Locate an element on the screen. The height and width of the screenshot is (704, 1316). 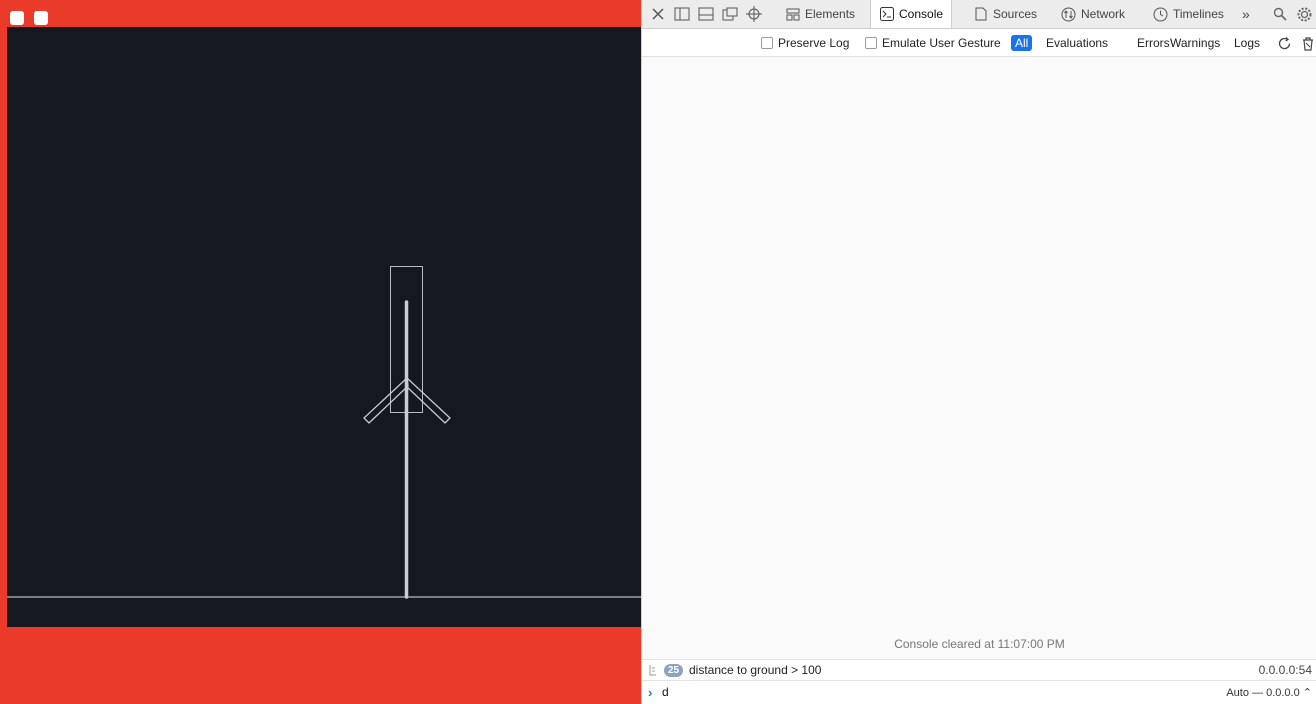
prompt-chevron-icon: › is located at coordinates (650, 692).